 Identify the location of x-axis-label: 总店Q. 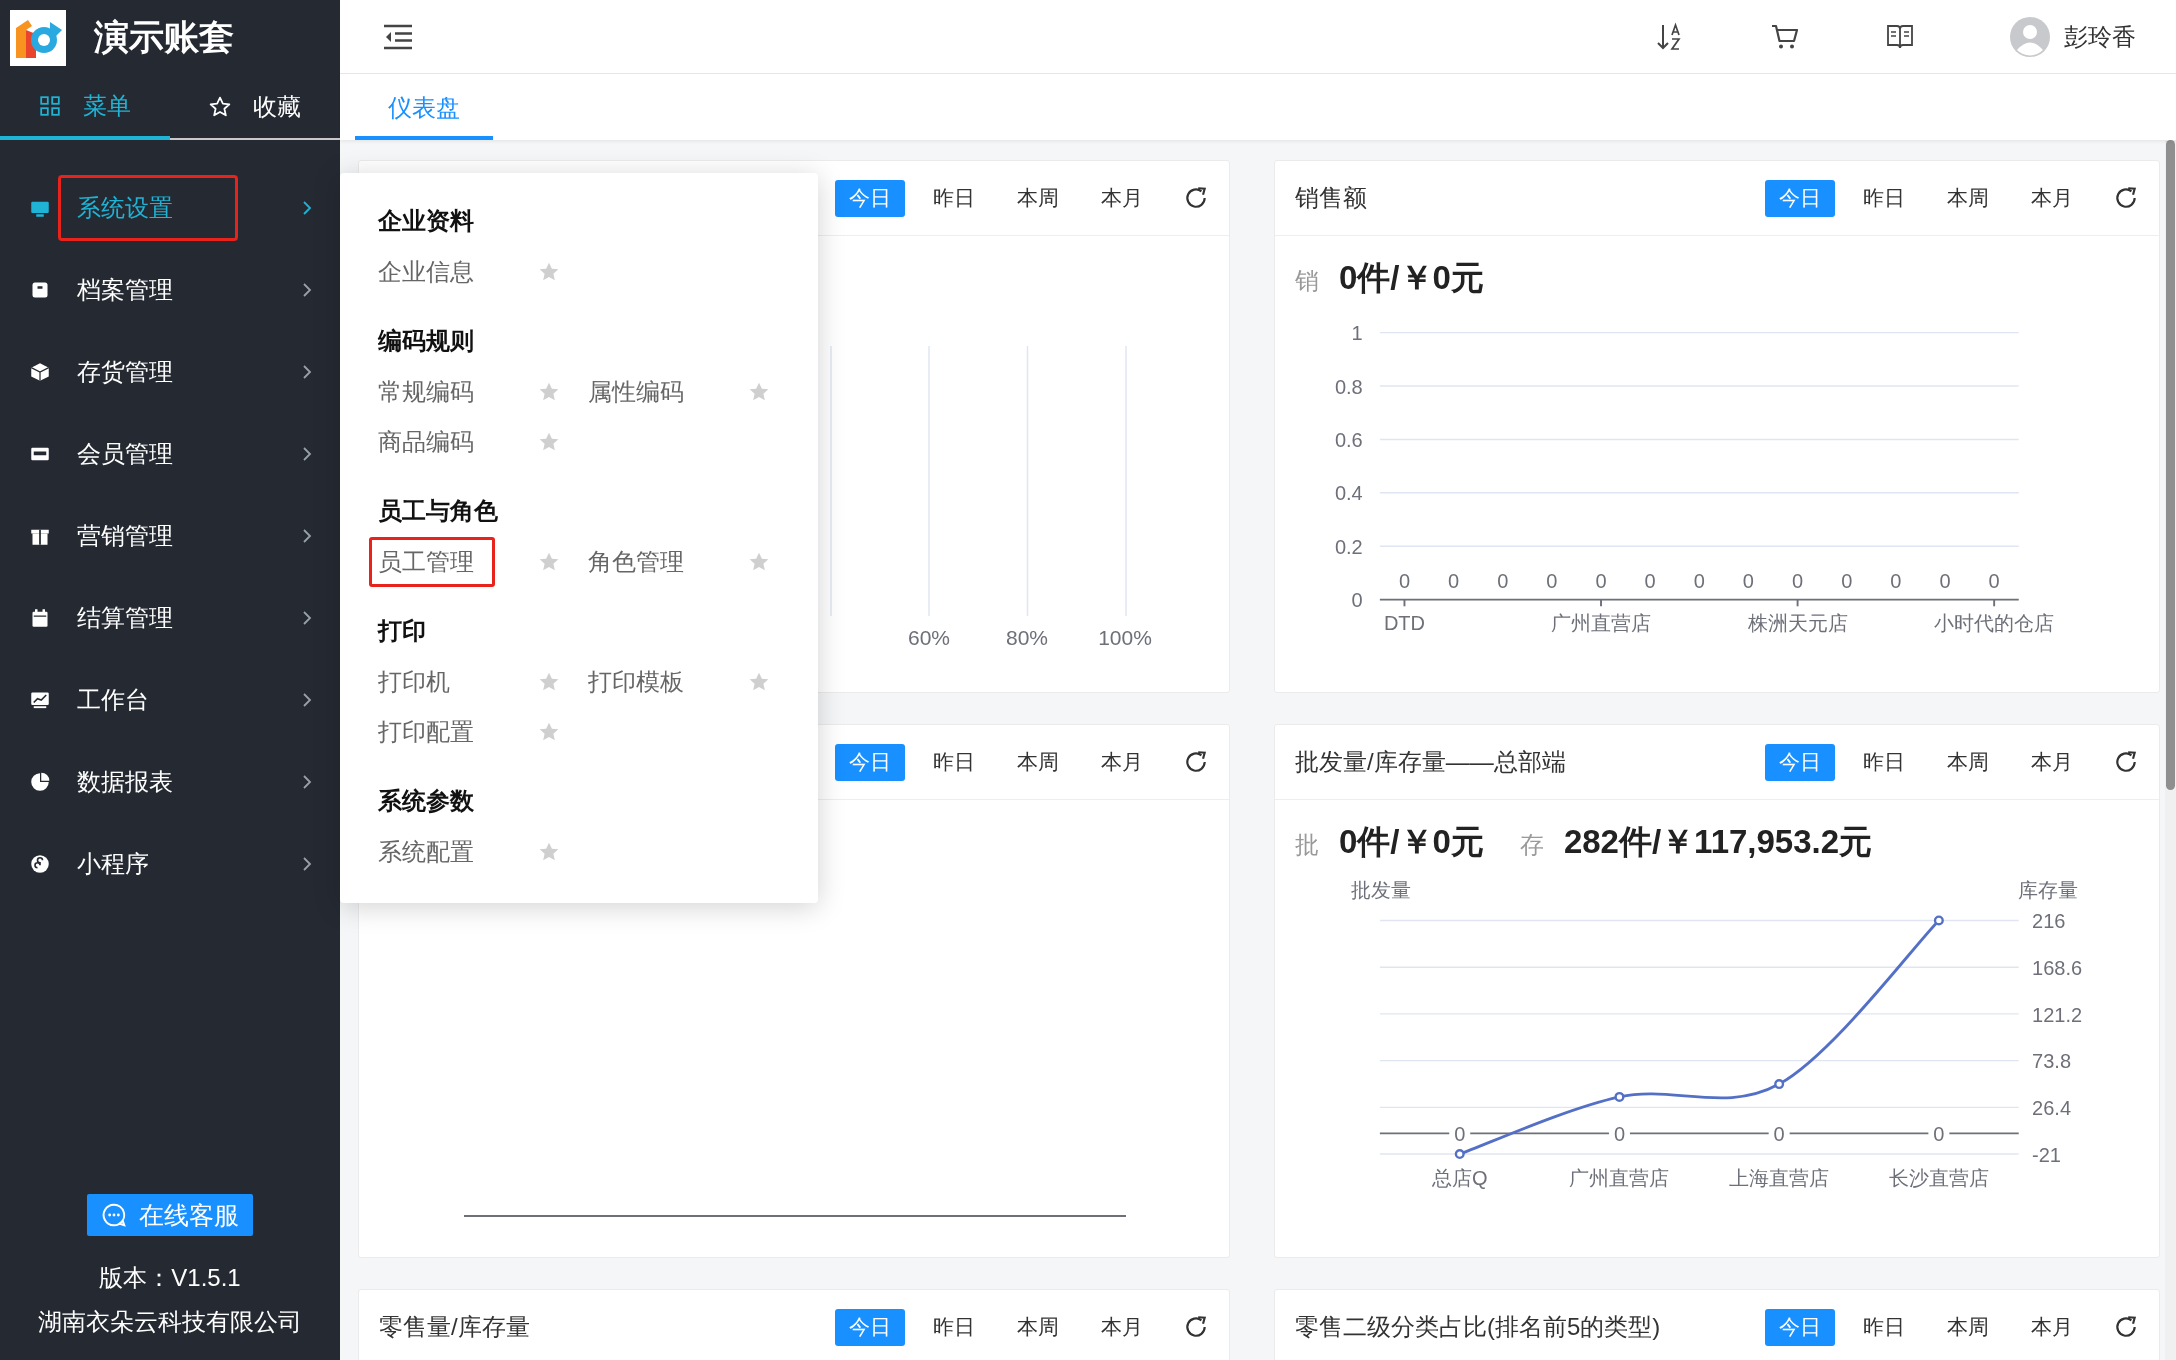
(1459, 1177).